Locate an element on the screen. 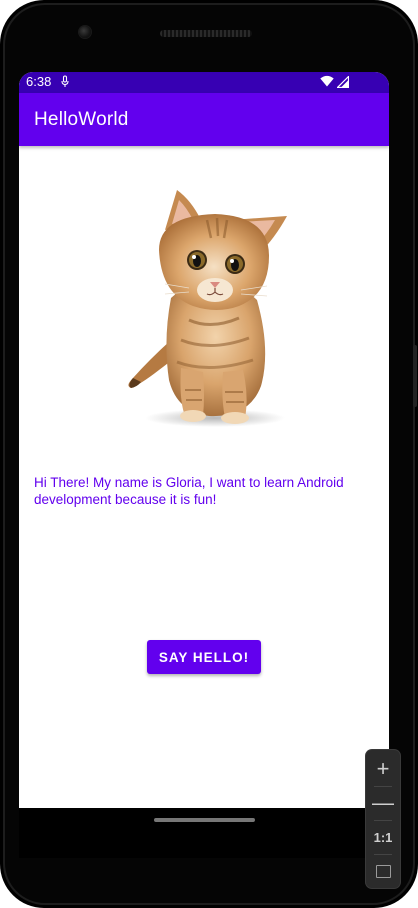  front-camera is located at coordinates (85, 32).